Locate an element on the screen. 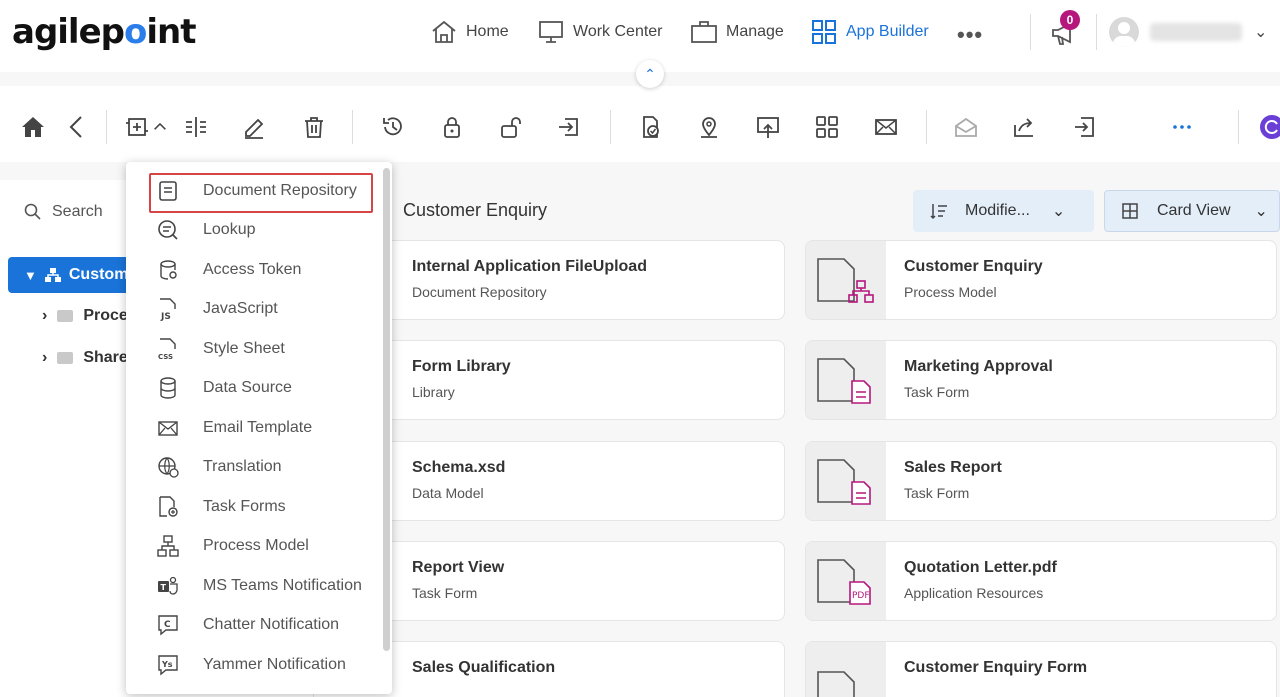 Image resolution: width=1280 pixels, height=697 pixels. yammer-icon: Ys is located at coordinates (168, 665).